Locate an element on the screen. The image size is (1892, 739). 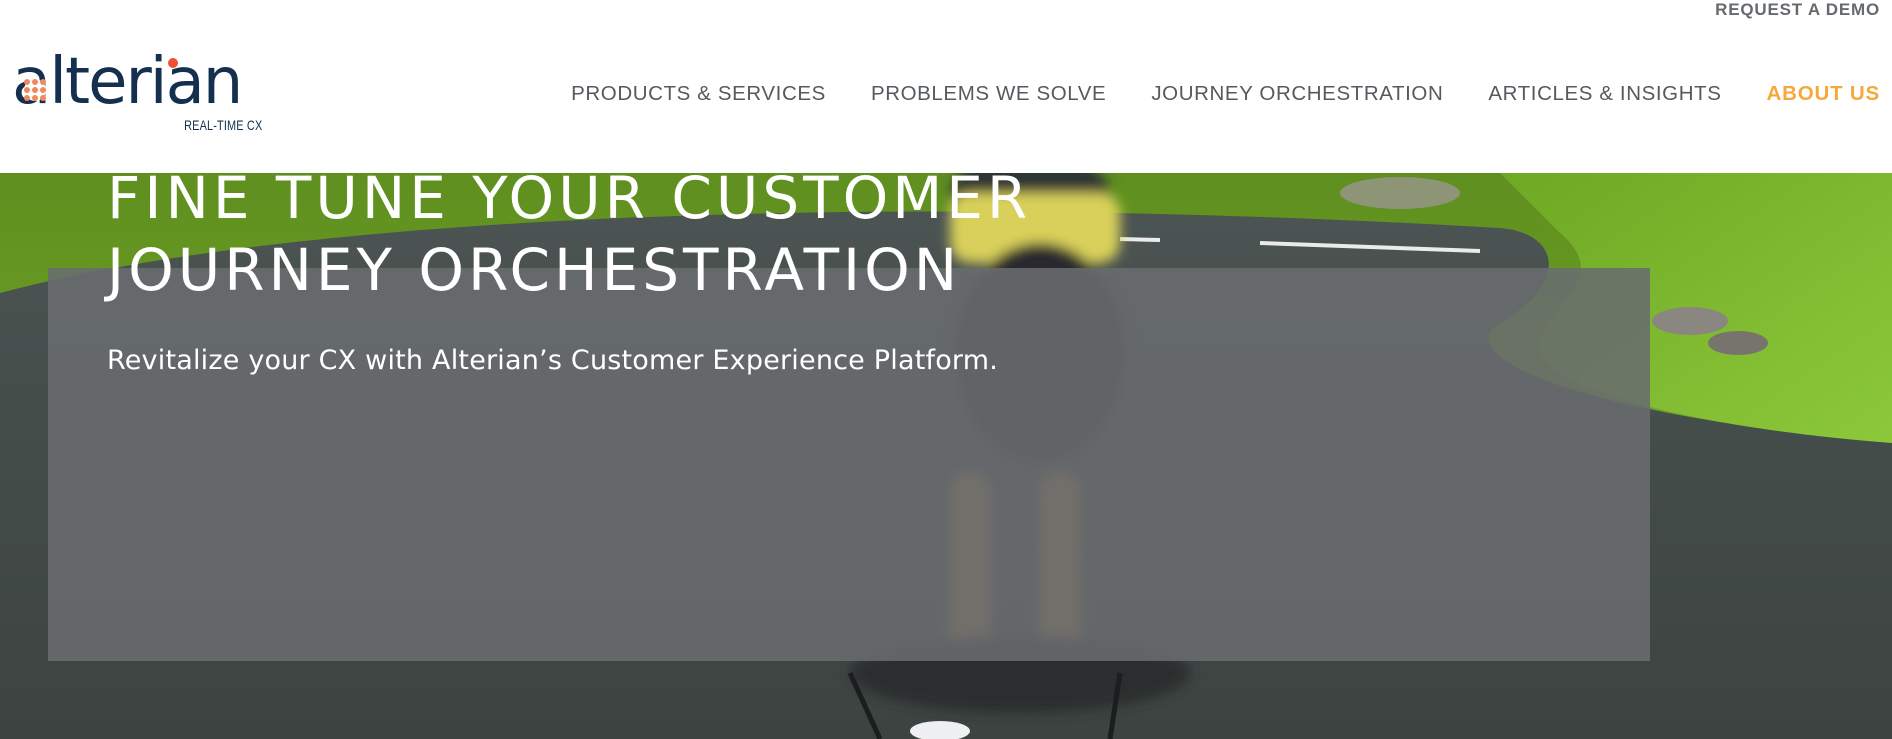
logo-tagline: REAL-TIME CX is located at coordinates (222, 125).